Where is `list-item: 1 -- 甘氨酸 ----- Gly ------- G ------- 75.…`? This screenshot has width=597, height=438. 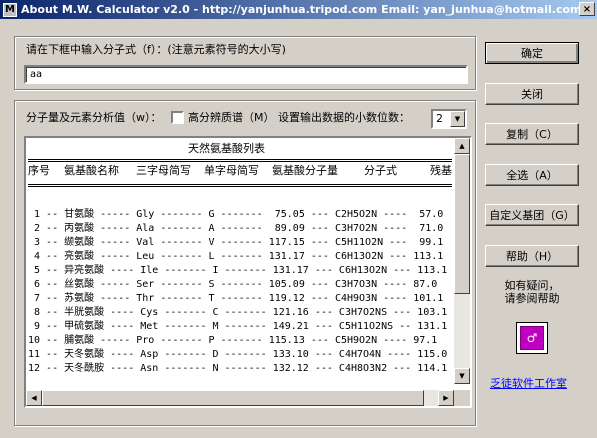 list-item: 1 -- 甘氨酸 ----- Gly ------- G ------- 75.… is located at coordinates (236, 214).